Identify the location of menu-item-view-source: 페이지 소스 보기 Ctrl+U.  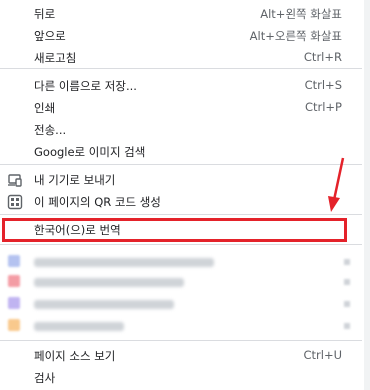
(181, 356).